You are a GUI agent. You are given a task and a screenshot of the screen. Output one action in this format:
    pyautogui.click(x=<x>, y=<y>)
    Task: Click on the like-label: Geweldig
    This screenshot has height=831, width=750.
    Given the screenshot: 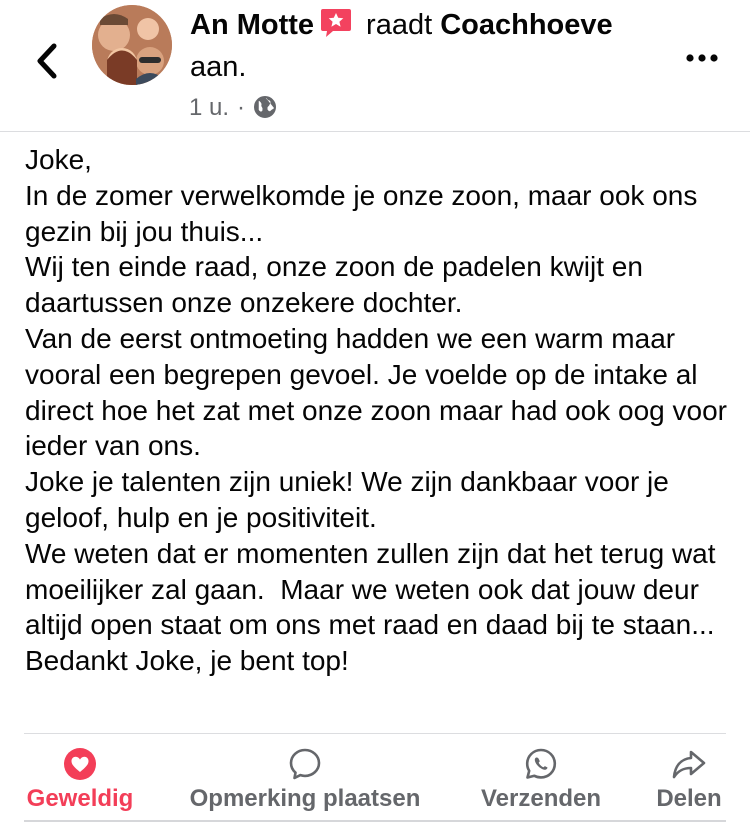 What is the action you would take?
    pyautogui.click(x=80, y=798)
    